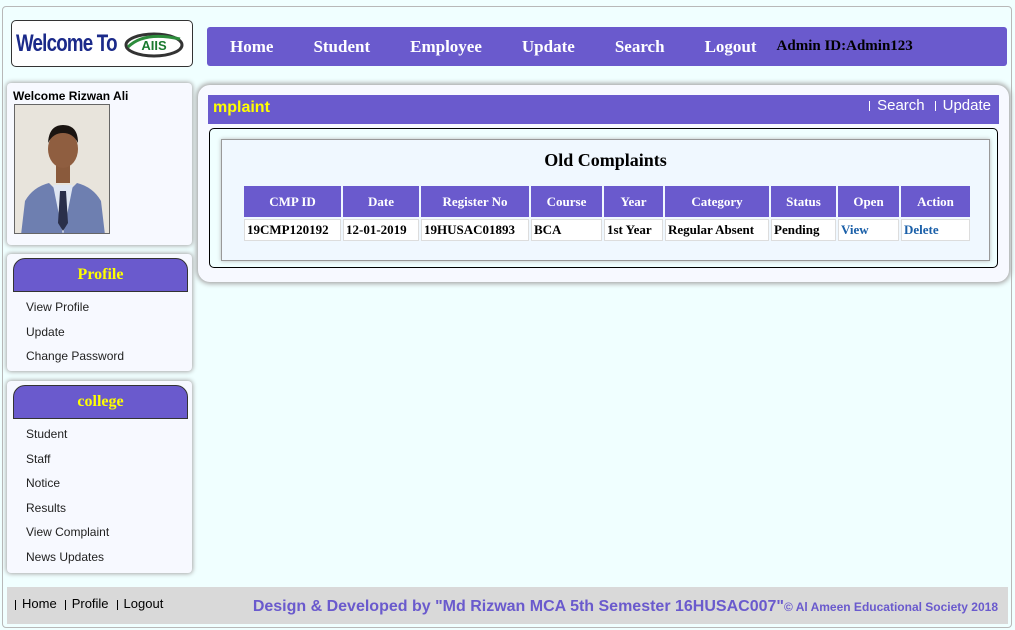  Describe the element at coordinates (731, 47) in the screenshot. I see `nav-logout: Logout` at that location.